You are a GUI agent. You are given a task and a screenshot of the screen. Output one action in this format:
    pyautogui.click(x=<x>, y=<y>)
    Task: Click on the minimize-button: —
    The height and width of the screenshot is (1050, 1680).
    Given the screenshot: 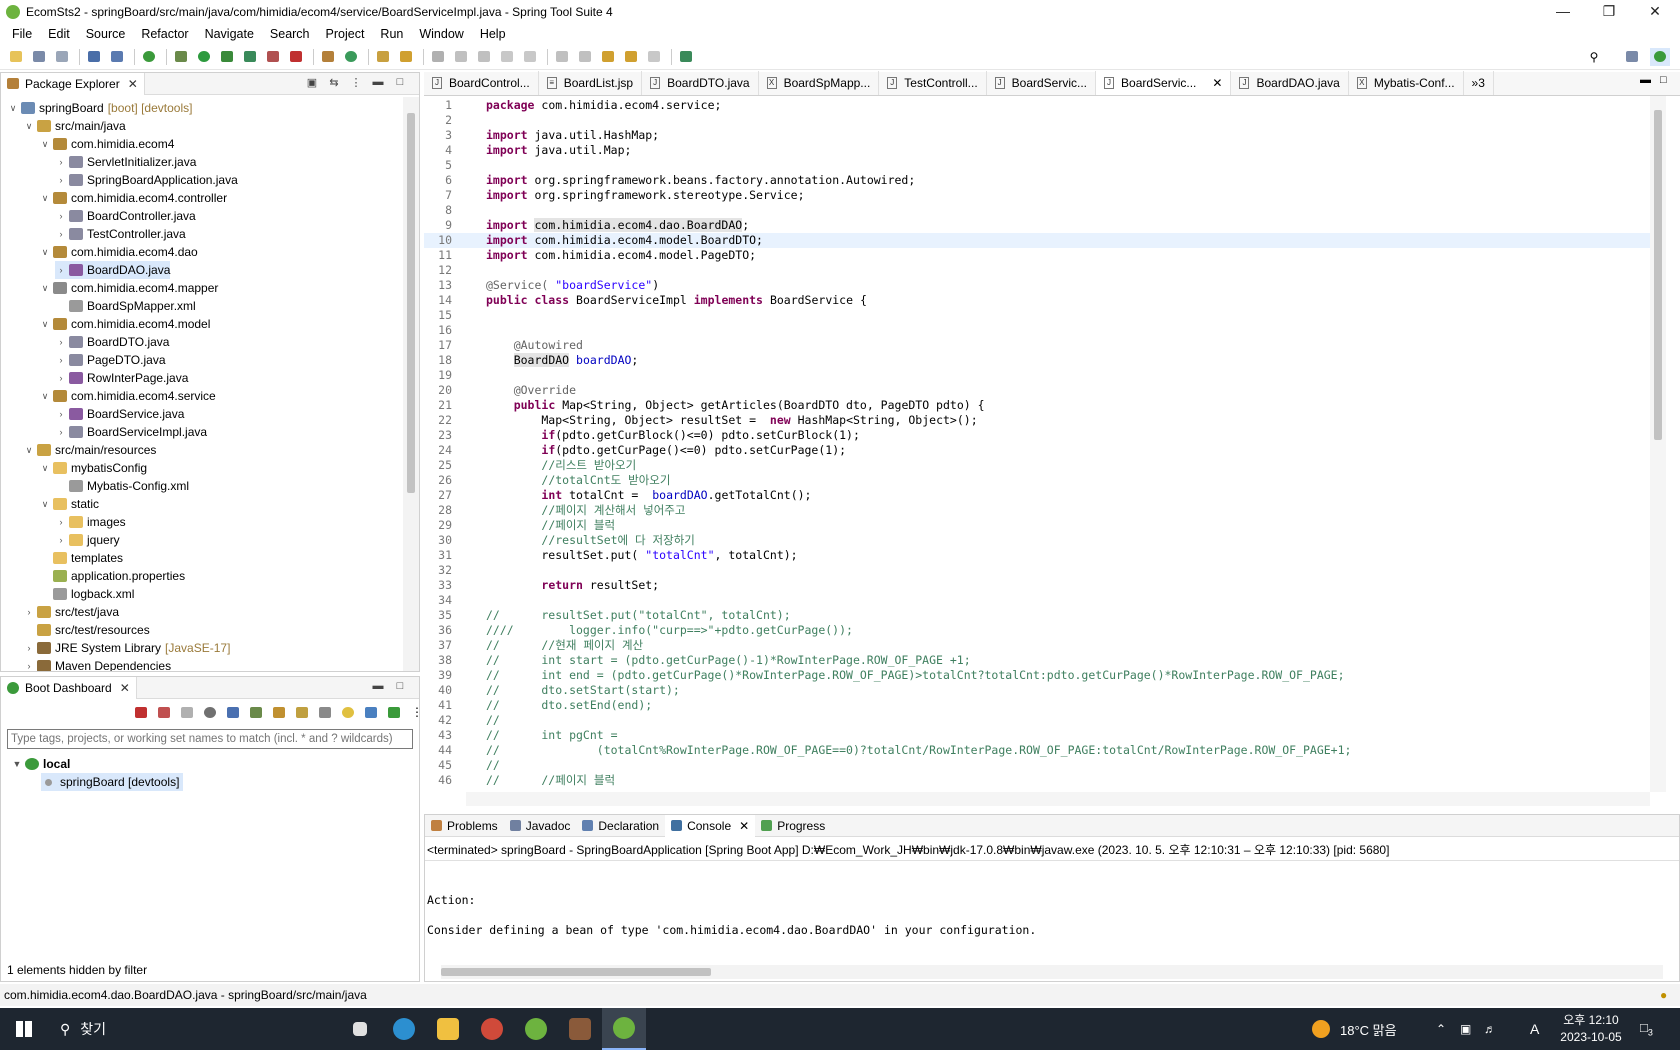 What is the action you would take?
    pyautogui.click(x=1563, y=12)
    